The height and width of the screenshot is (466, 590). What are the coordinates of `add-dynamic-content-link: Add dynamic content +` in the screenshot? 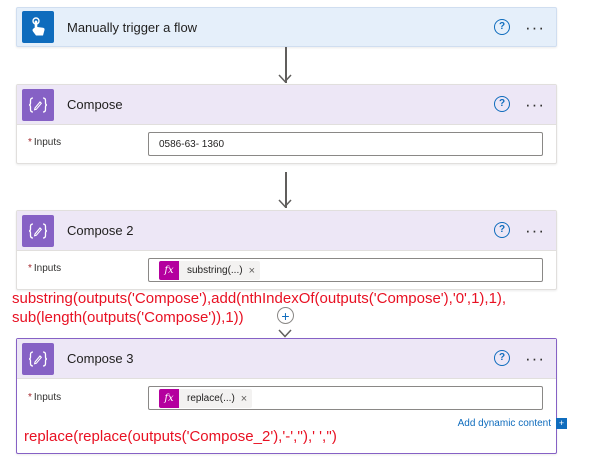 It's located at (512, 423).